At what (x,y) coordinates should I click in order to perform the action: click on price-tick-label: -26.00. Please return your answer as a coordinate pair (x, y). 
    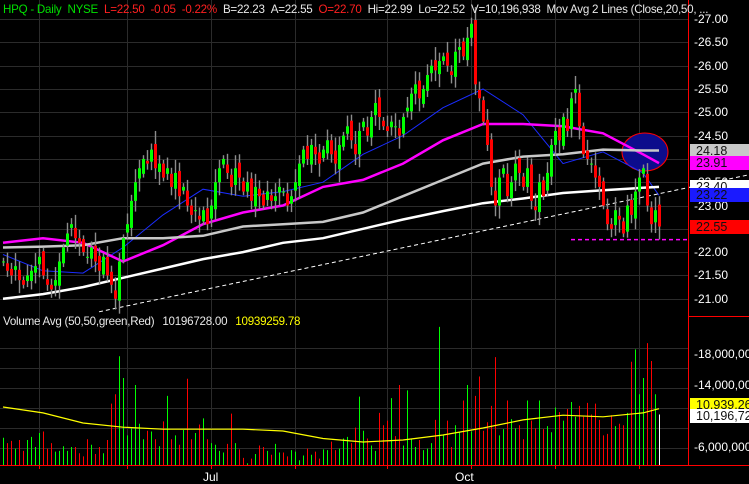
    Looking at the image, I should click on (711, 65).